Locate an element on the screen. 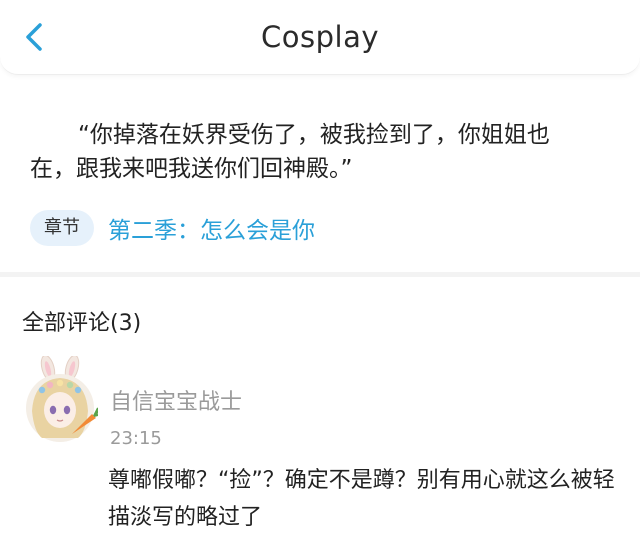  comment-time: 23:15 is located at coordinates (136, 438).